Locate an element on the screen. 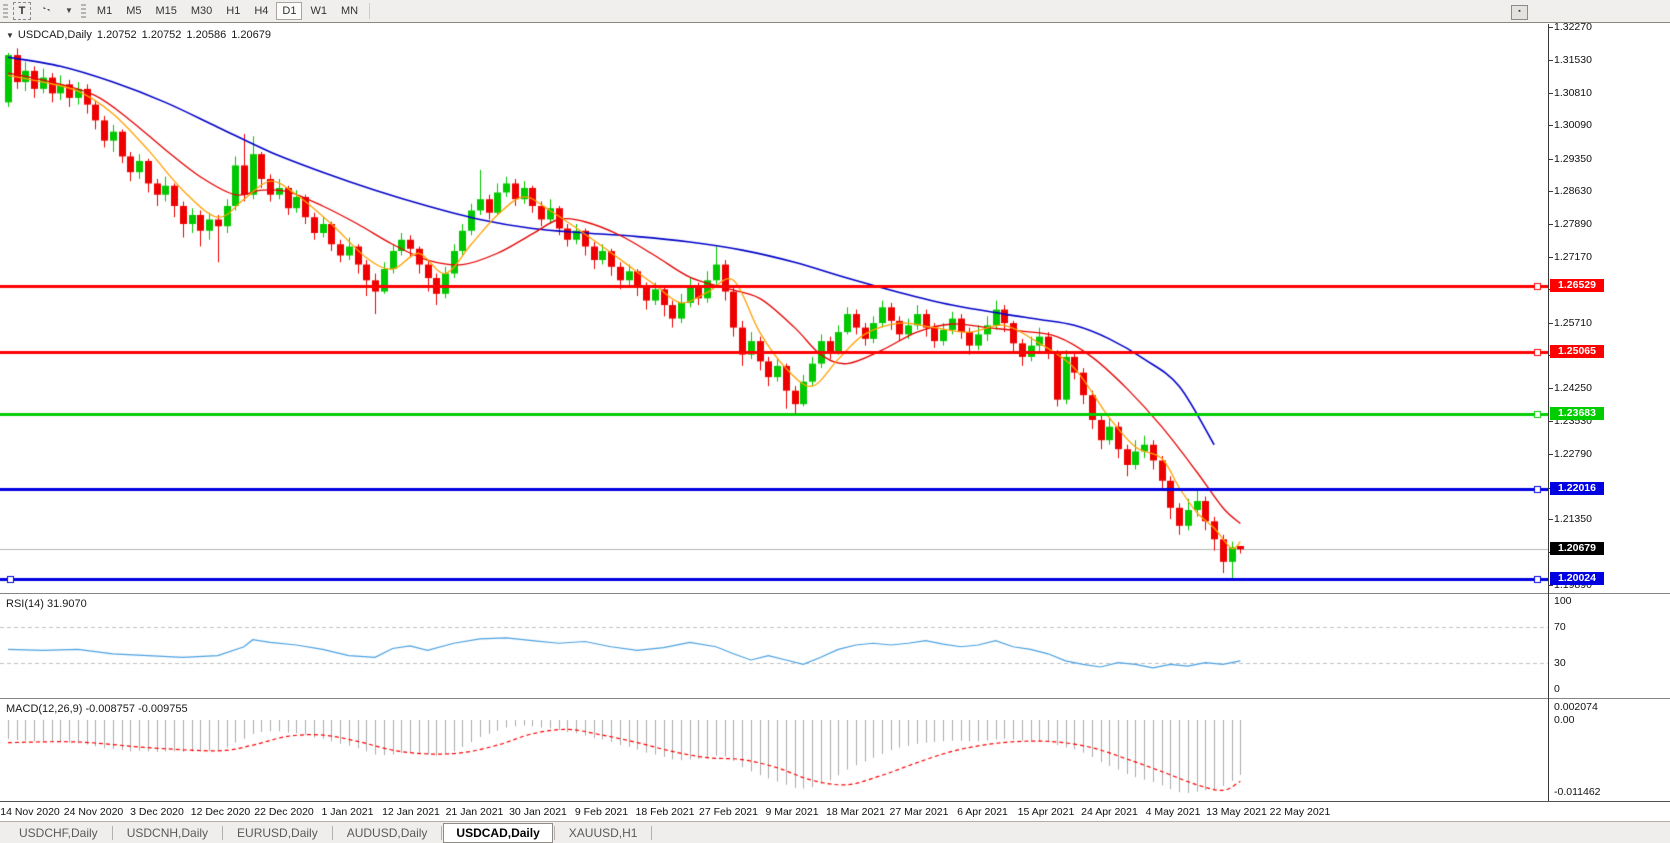  current-price-badge: 1.20679 is located at coordinates (1577, 548).